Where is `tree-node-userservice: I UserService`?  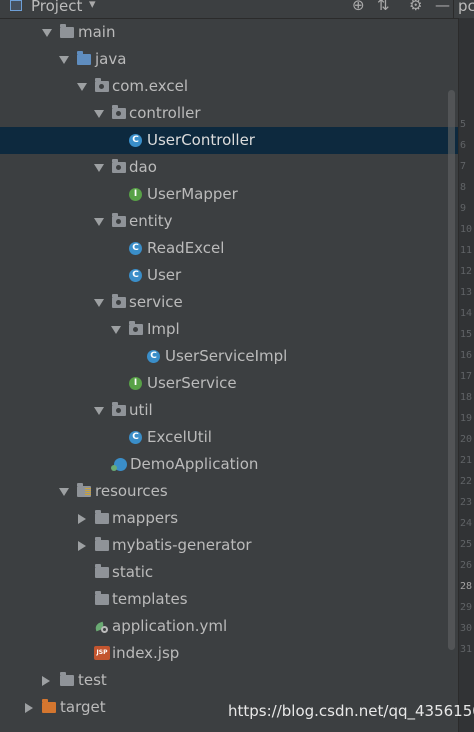 tree-node-userservice: I UserService is located at coordinates (229, 383).